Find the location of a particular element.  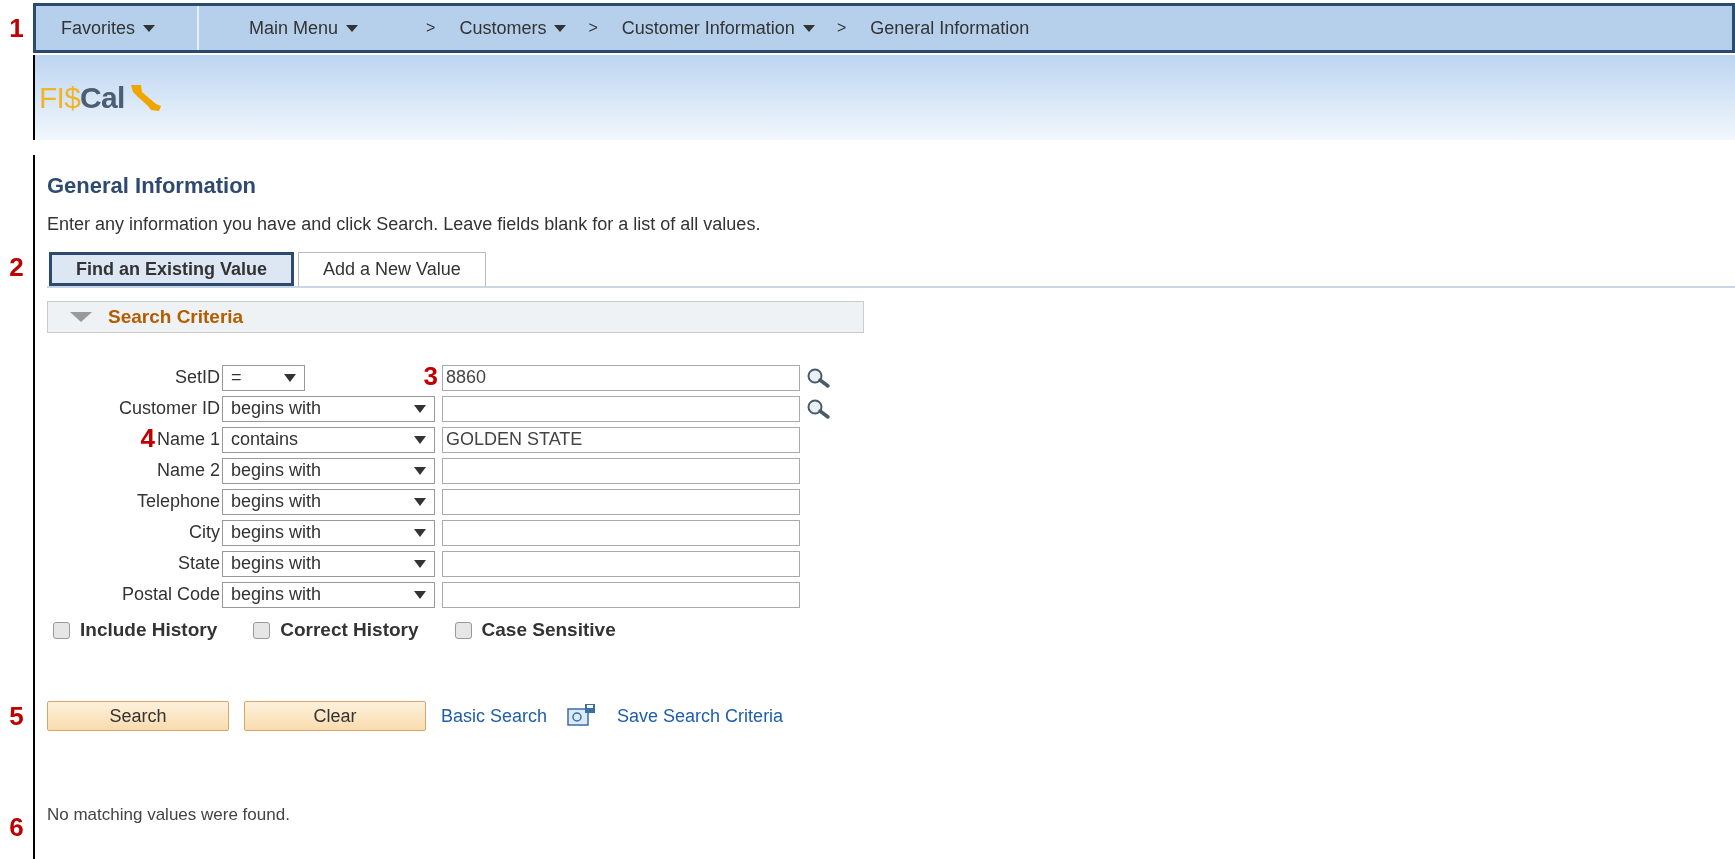

instructions-text: Enter any information you have and click Search. Leave fields blank for a list of all values. is located at coordinates (404, 224).